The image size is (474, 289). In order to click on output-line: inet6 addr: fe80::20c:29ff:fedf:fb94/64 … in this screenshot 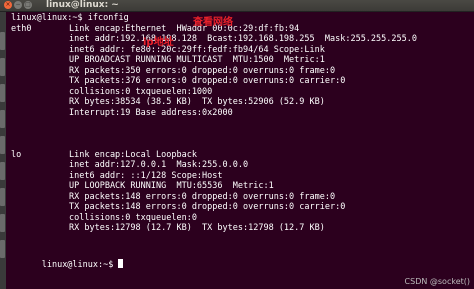, I will do `click(197, 49)`.